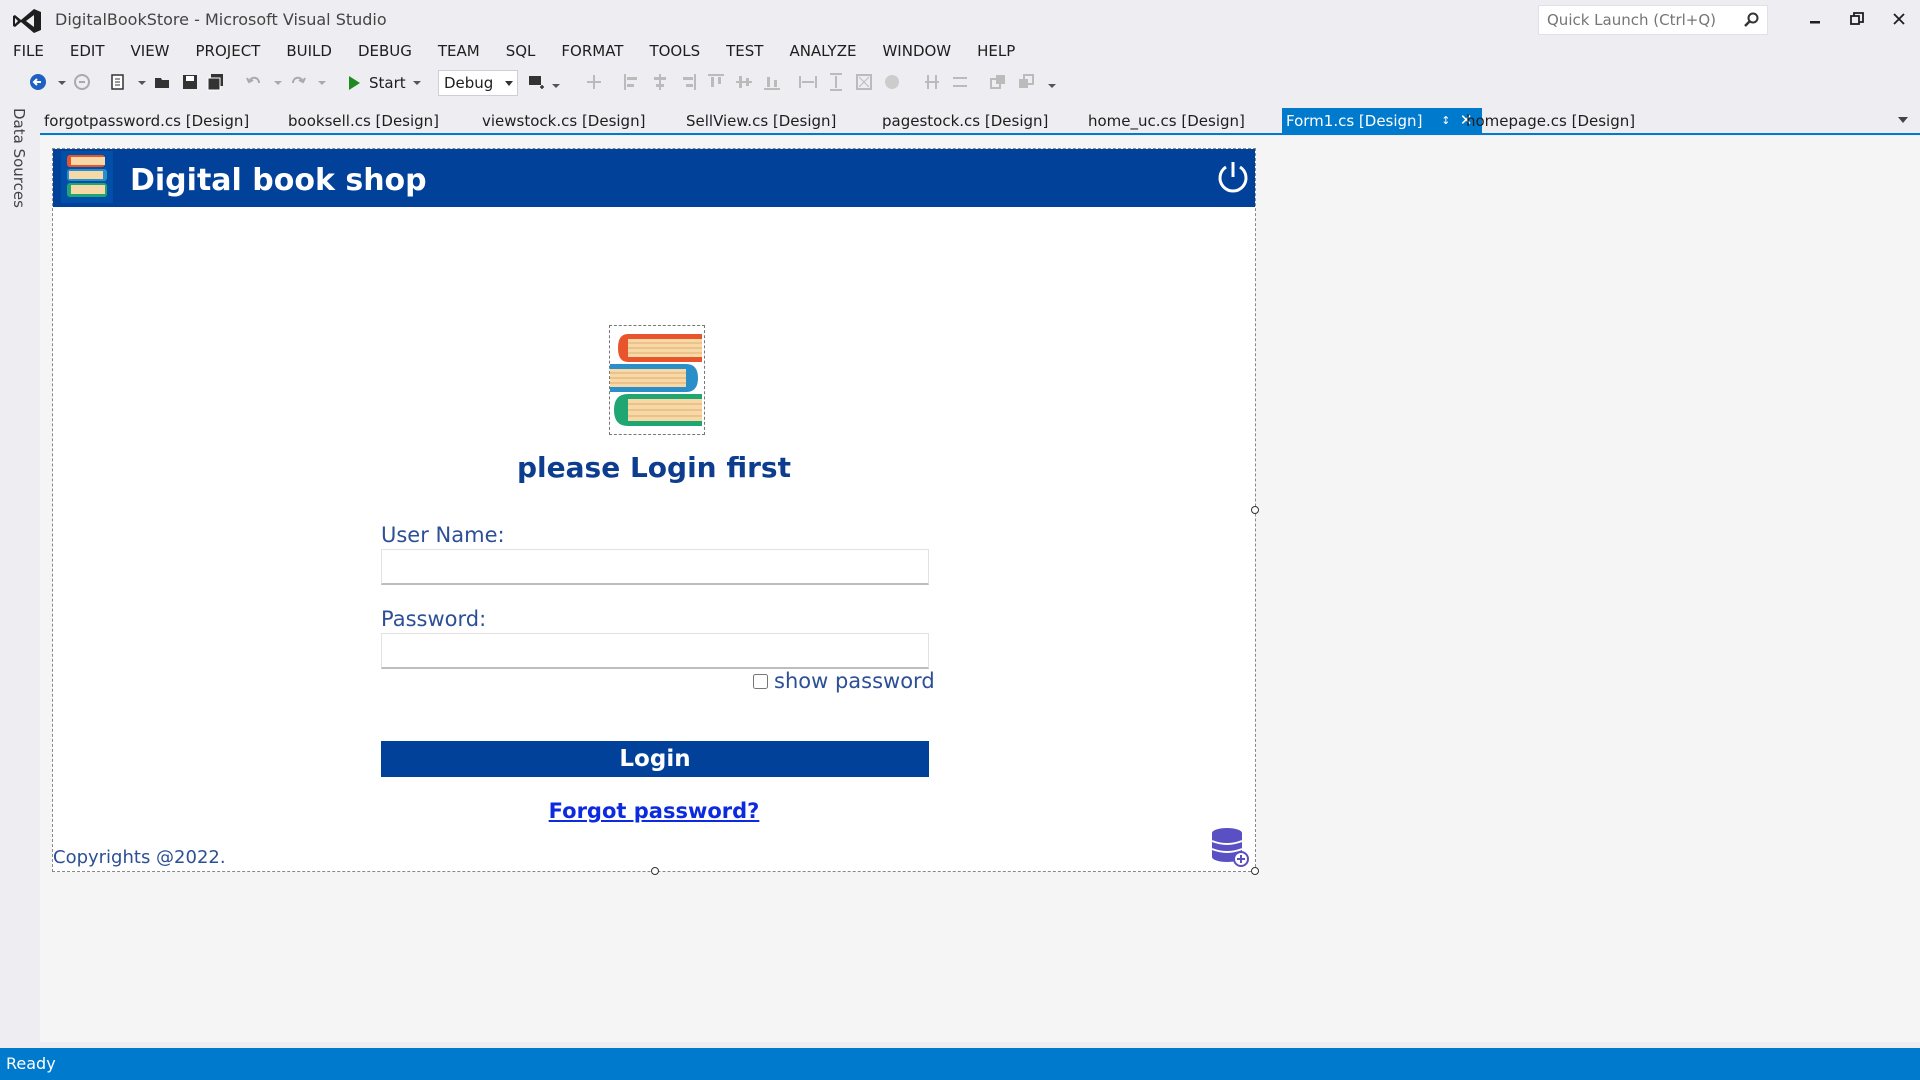 Image resolution: width=1920 pixels, height=1080 pixels. What do you see at coordinates (932, 82) in the screenshot?
I see `horizontal-spacing-icon` at bounding box center [932, 82].